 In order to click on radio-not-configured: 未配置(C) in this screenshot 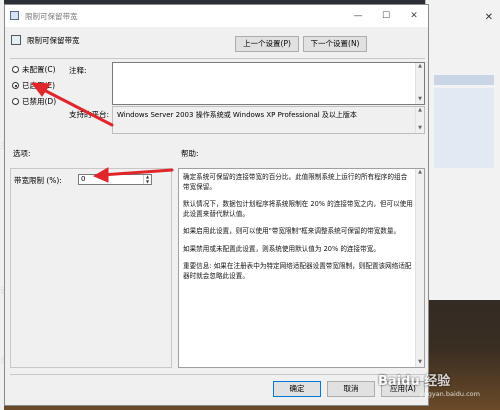, I will do `click(34, 69)`.